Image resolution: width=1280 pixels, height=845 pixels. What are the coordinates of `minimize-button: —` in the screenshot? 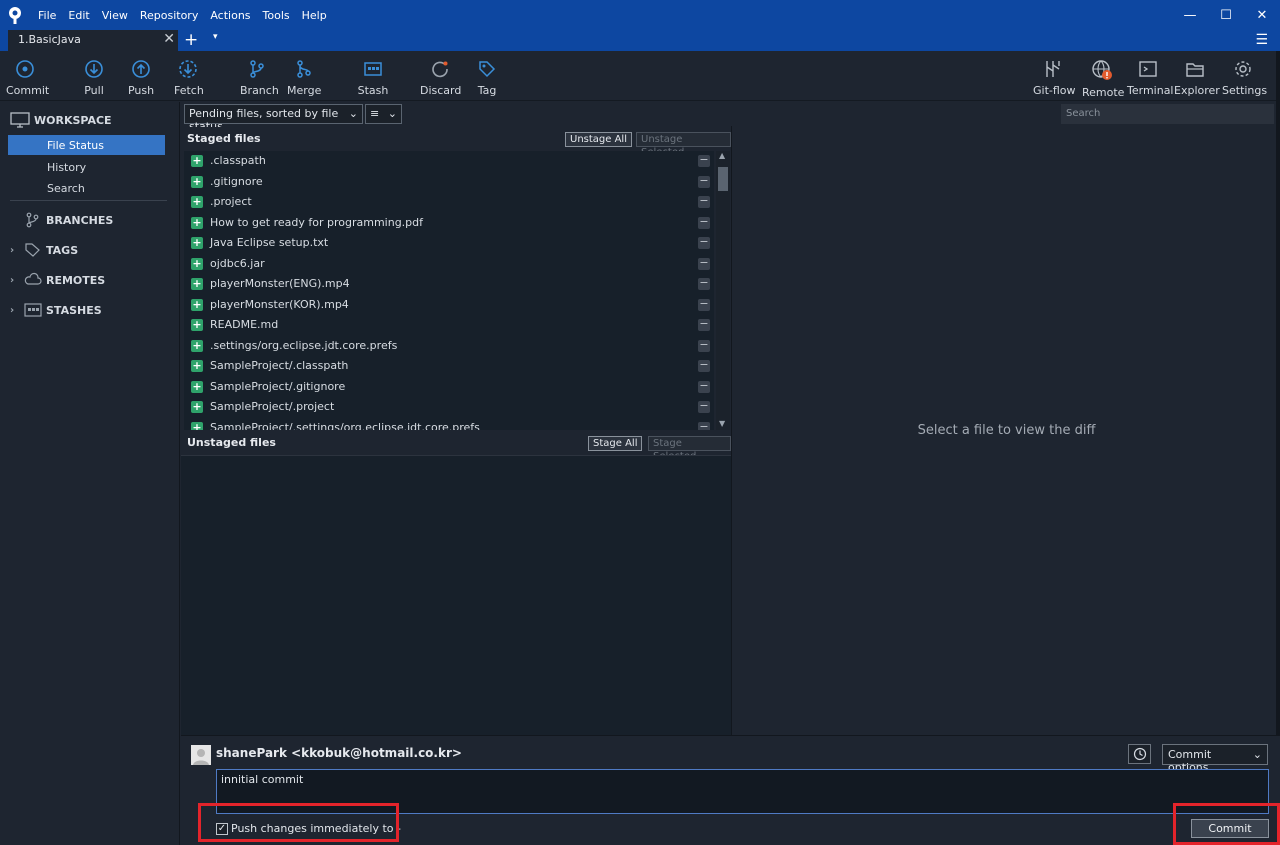 It's located at (1190, 15).